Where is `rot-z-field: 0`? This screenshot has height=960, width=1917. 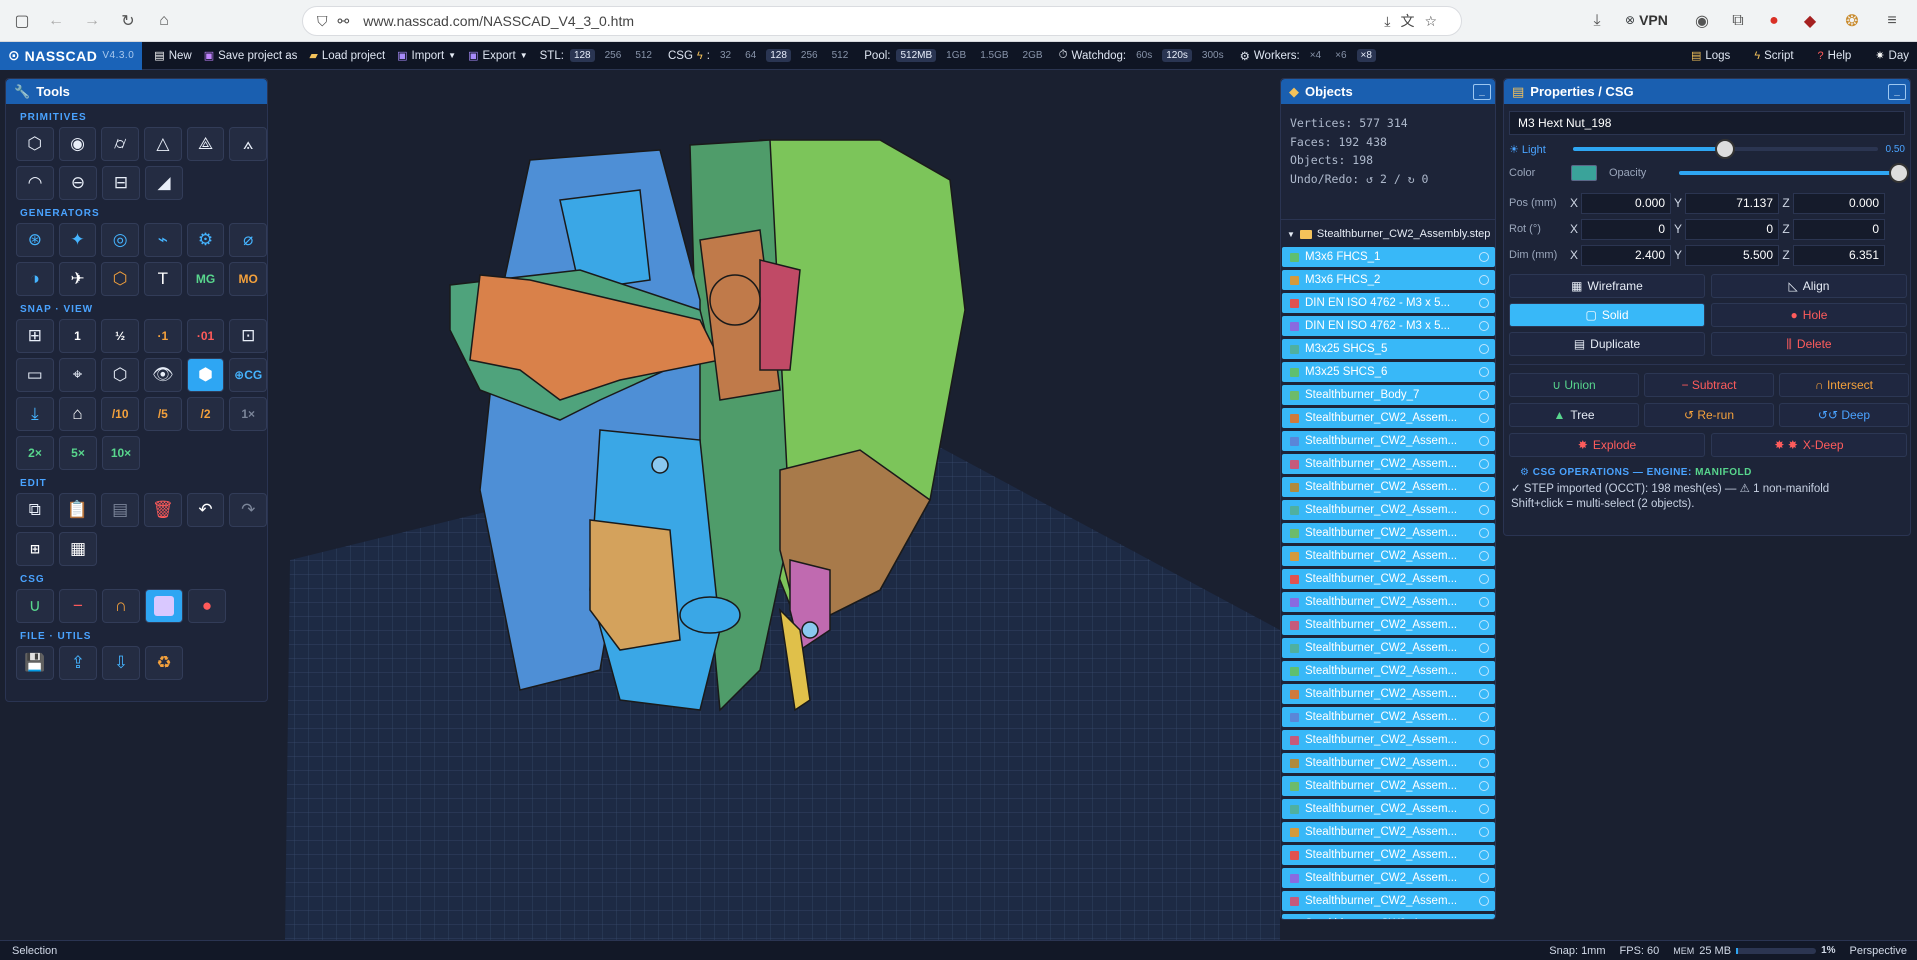
rot-z-field: 0 is located at coordinates (1839, 229).